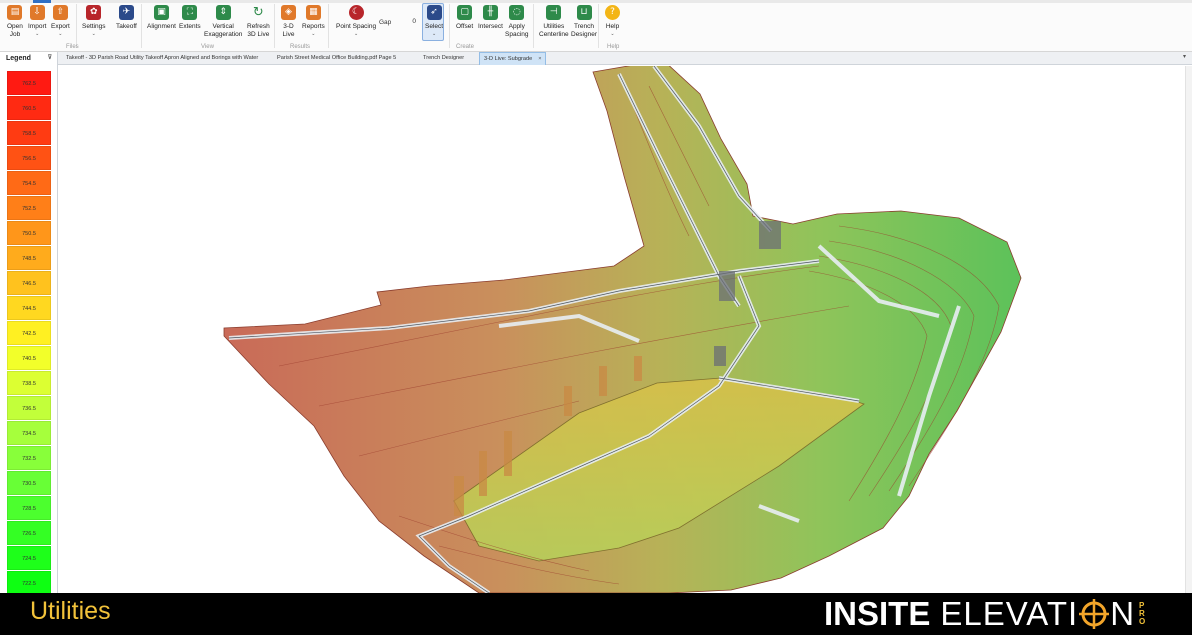 This screenshot has height=635, width=1192. I want to click on legend-swatch: 740.5, so click(29, 358).